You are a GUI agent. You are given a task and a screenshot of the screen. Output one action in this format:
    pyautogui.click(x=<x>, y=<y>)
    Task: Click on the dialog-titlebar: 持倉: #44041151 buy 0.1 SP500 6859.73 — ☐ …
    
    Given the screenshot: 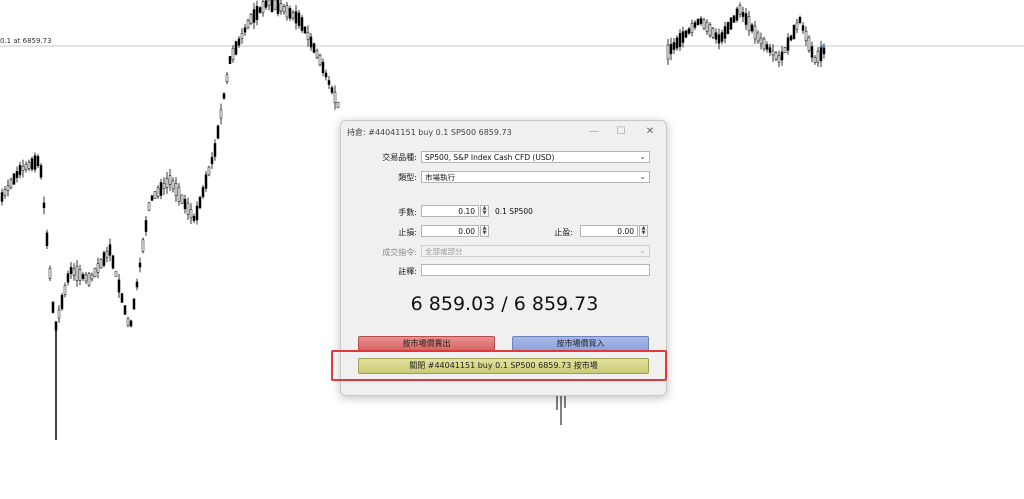 What is the action you would take?
    pyautogui.click(x=503, y=132)
    